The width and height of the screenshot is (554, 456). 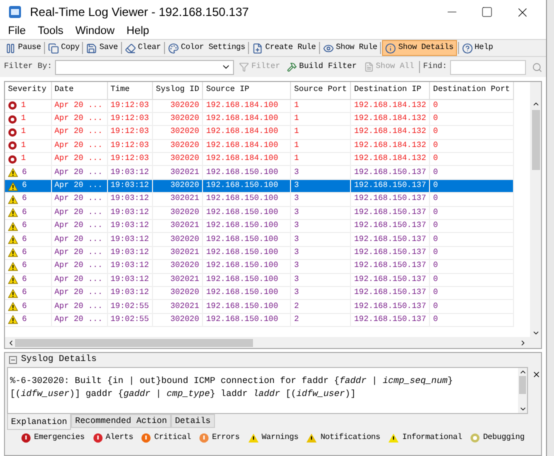 What do you see at coordinates (54, 48) in the screenshot?
I see `copy-icon` at bounding box center [54, 48].